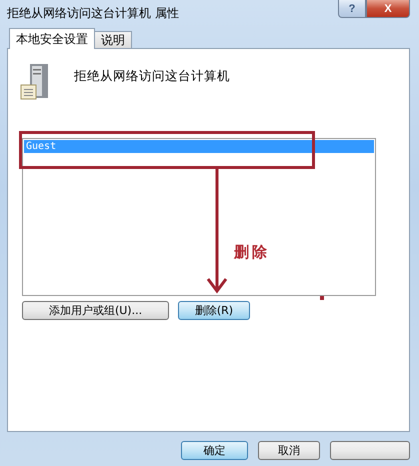 The width and height of the screenshot is (419, 466). What do you see at coordinates (388, 9) in the screenshot?
I see `close-button: X` at bounding box center [388, 9].